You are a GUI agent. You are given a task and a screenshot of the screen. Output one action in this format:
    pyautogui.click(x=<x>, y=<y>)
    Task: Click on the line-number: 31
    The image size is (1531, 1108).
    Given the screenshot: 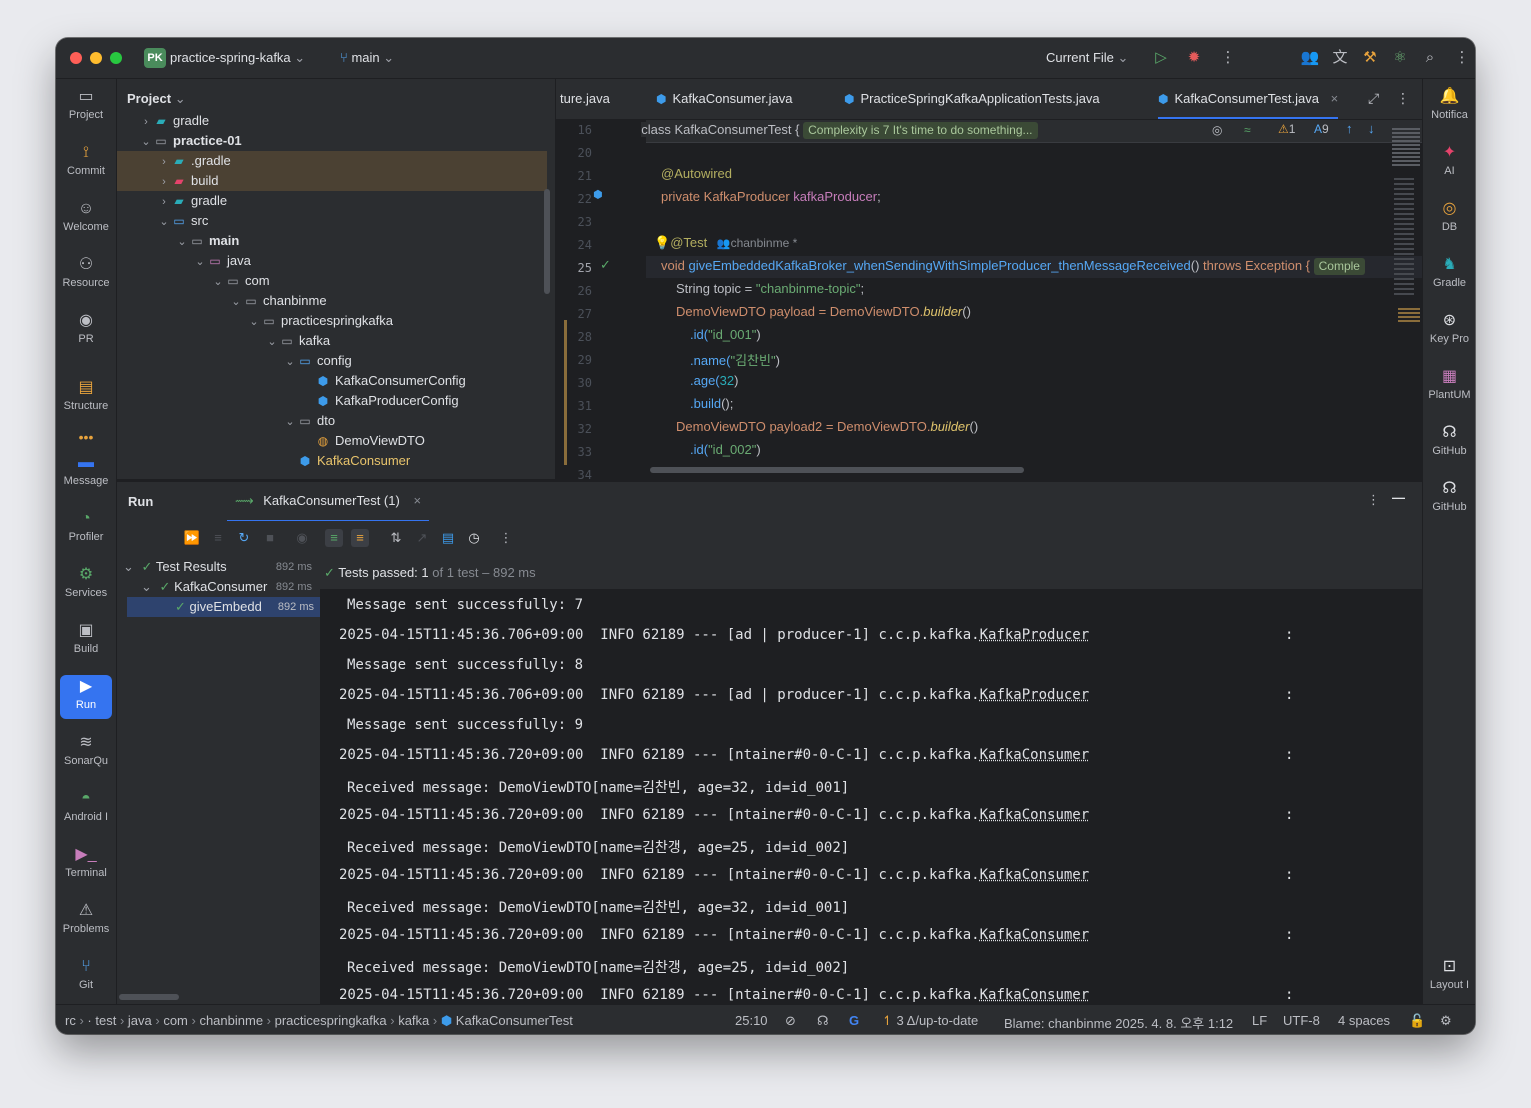 What is the action you would take?
    pyautogui.click(x=578, y=406)
    